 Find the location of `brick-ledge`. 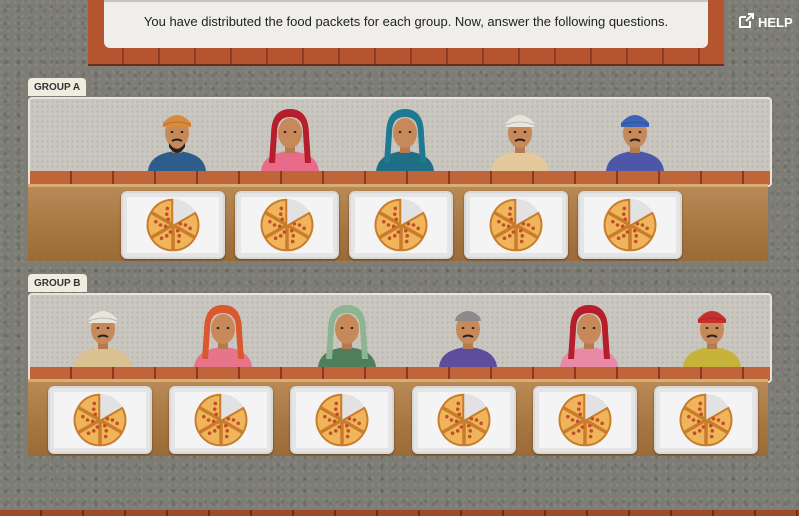

brick-ledge is located at coordinates (400, 178).